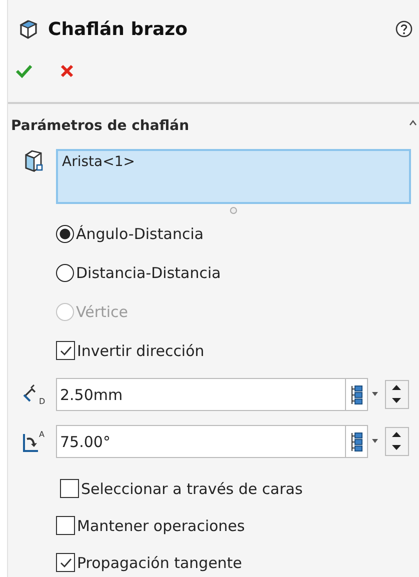  I want to click on check-icon, so click(24, 71).